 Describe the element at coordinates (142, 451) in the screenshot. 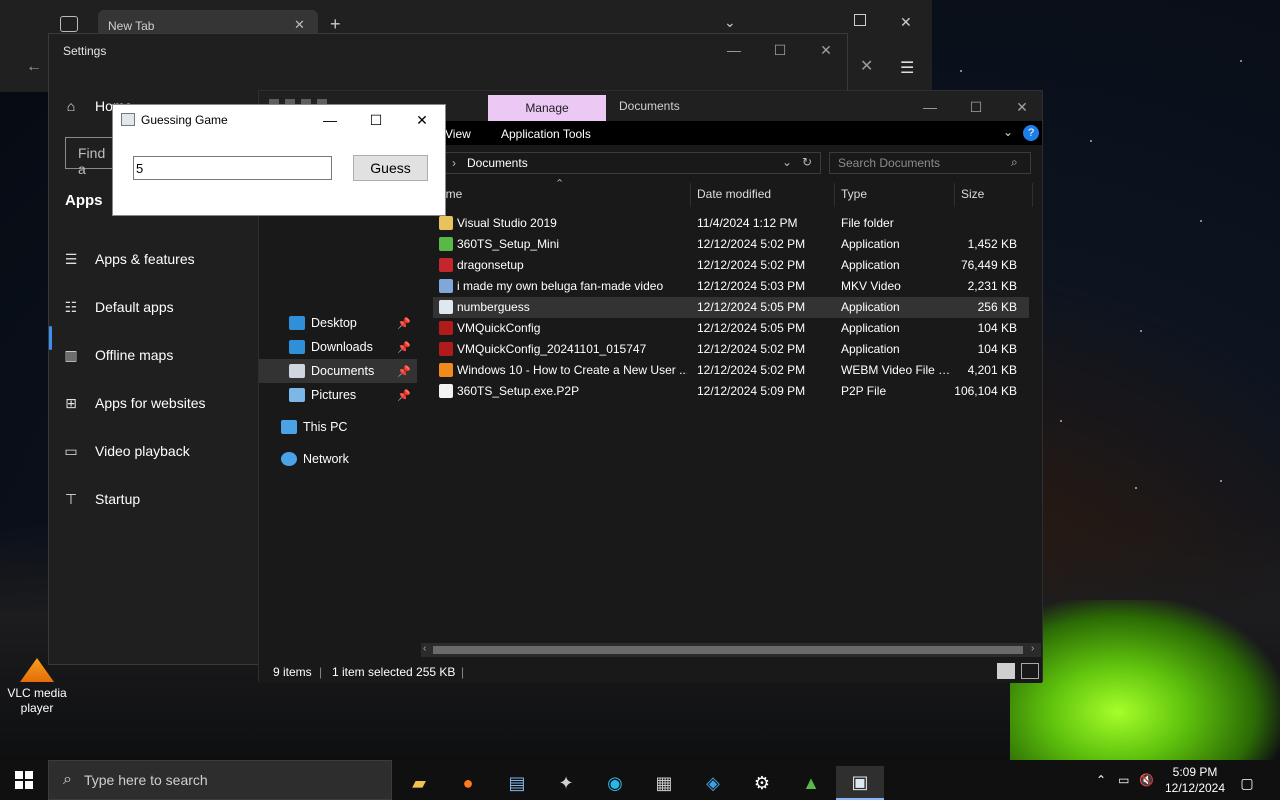

I see `settings-nav-label: Video playback` at that location.